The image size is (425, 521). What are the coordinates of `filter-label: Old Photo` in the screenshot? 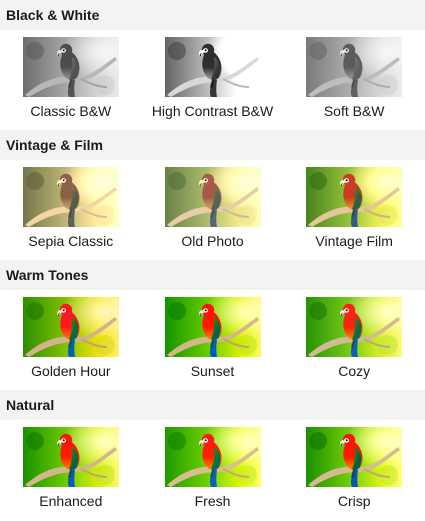 It's located at (212, 241).